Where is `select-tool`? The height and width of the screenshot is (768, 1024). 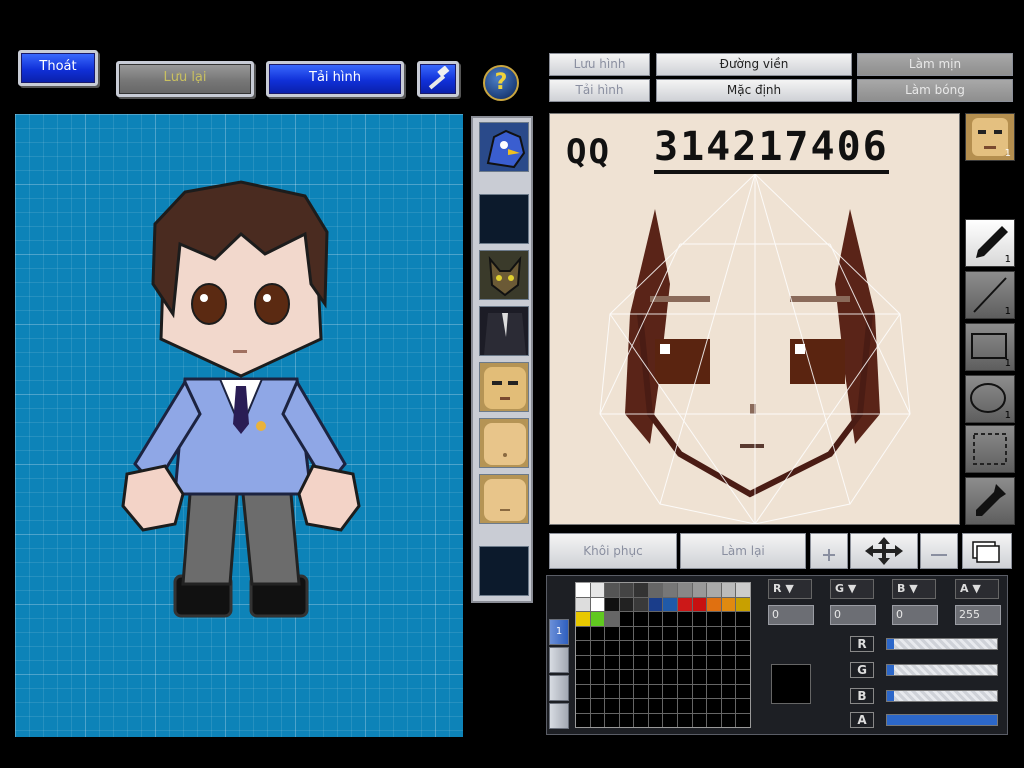 select-tool is located at coordinates (990, 449).